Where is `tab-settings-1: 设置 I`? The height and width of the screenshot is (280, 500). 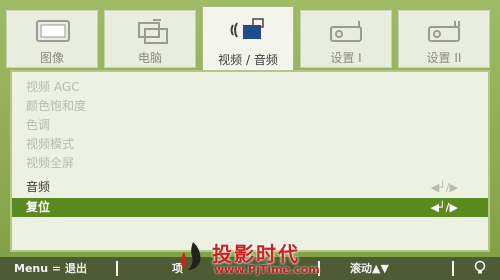
tab-settings-1: 设置 I is located at coordinates (346, 39).